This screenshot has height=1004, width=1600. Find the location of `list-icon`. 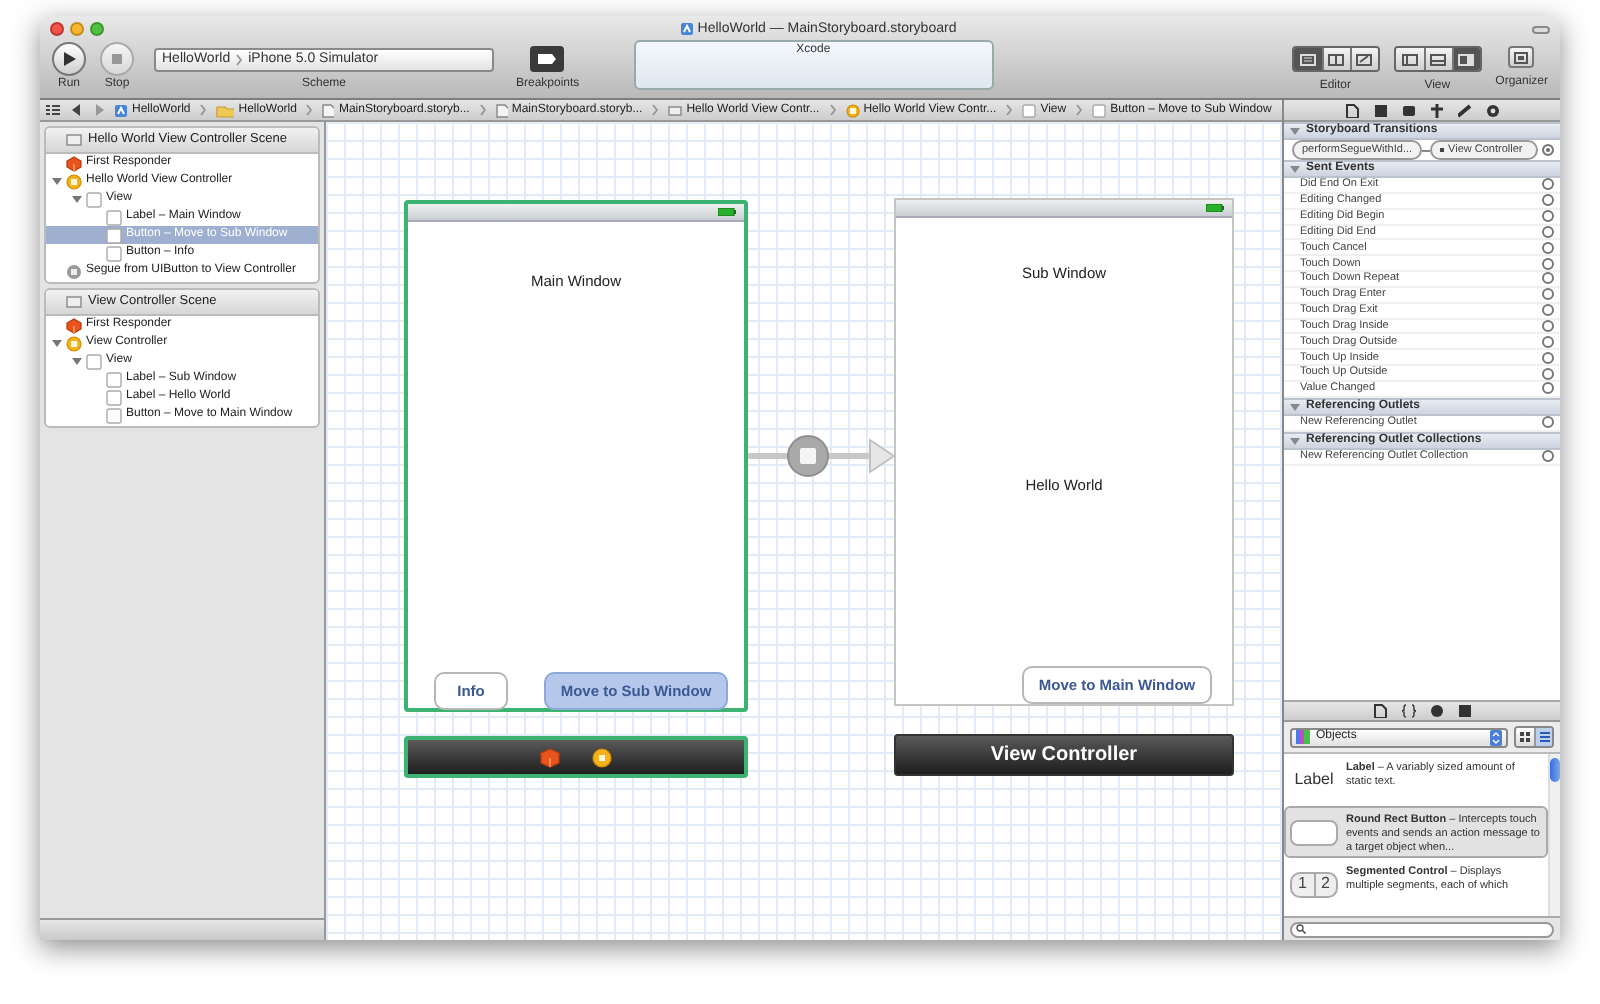

list-icon is located at coordinates (1544, 737).